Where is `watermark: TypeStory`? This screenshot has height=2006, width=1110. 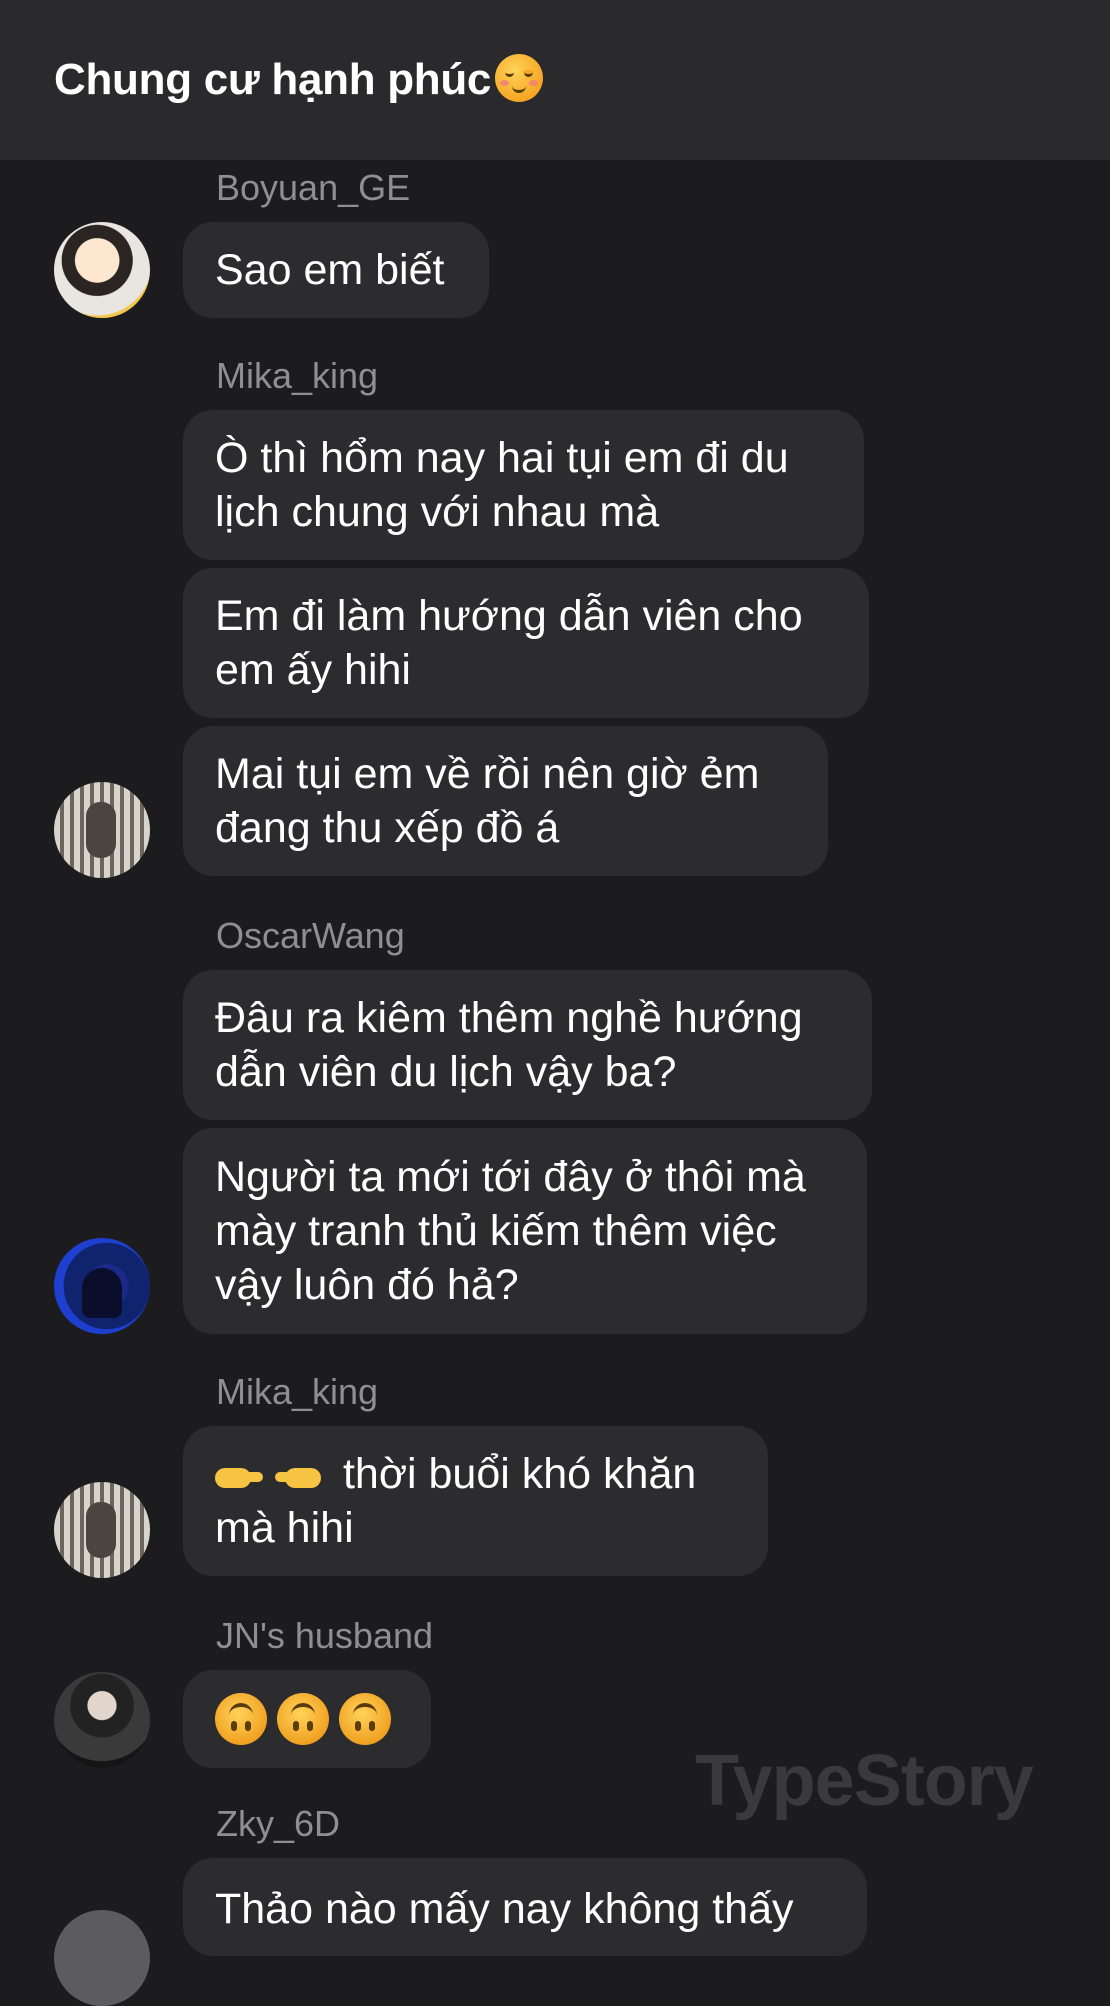
watermark: TypeStory is located at coordinates (864, 1781).